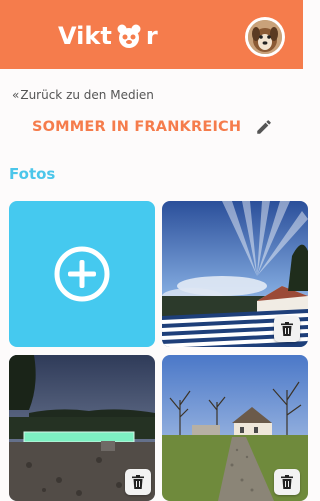 Image resolution: width=320 pixels, height=501 pixels. Describe the element at coordinates (137, 127) in the screenshot. I see `page-title: SOMMER IN FRANKREICH` at that location.